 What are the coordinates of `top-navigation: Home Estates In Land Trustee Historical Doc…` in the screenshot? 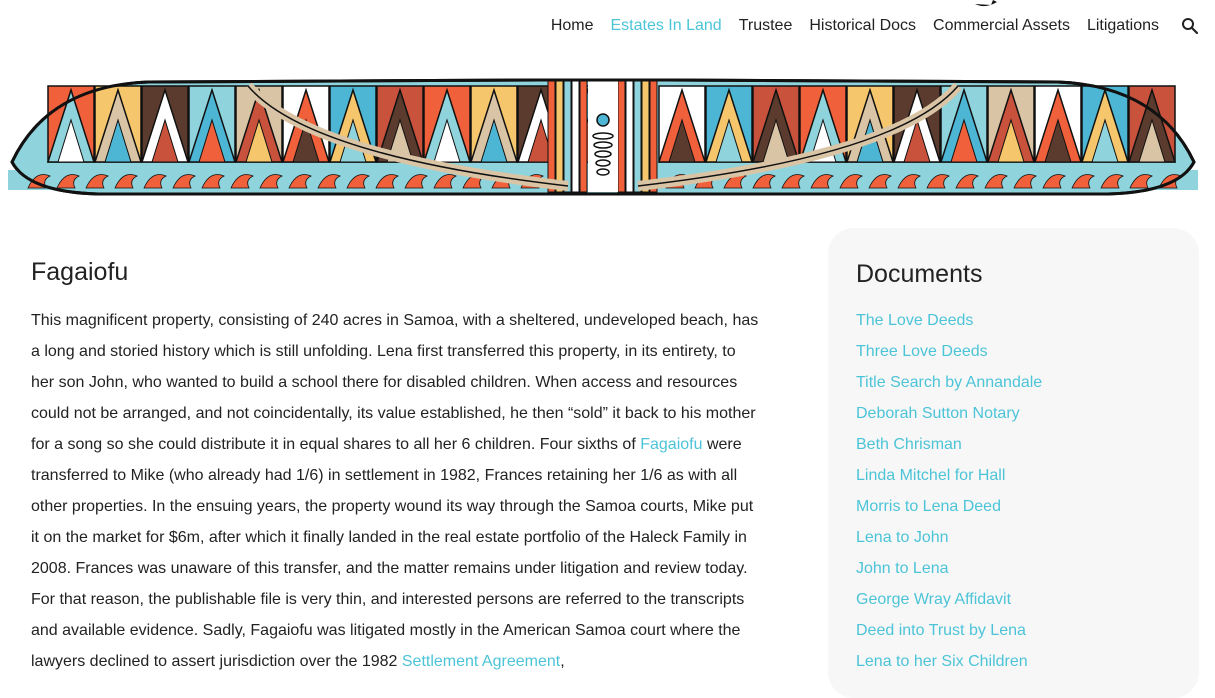 It's located at (607, 28).